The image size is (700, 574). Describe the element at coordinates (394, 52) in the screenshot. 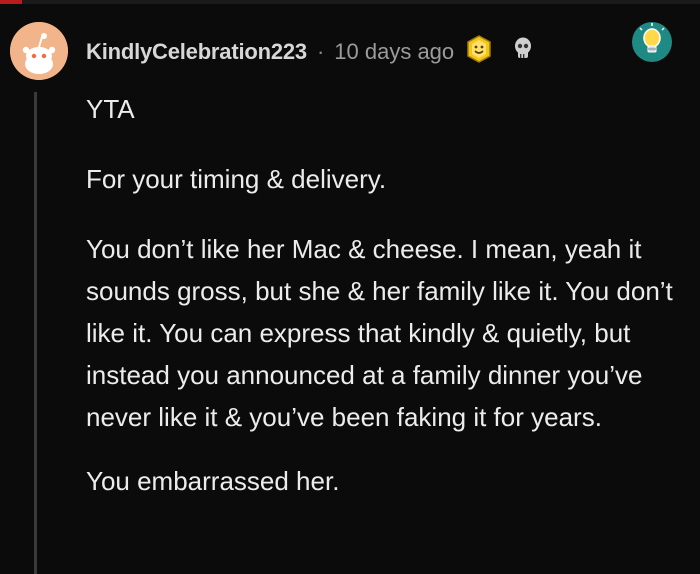

I see `timestamp: 10 days ago` at that location.